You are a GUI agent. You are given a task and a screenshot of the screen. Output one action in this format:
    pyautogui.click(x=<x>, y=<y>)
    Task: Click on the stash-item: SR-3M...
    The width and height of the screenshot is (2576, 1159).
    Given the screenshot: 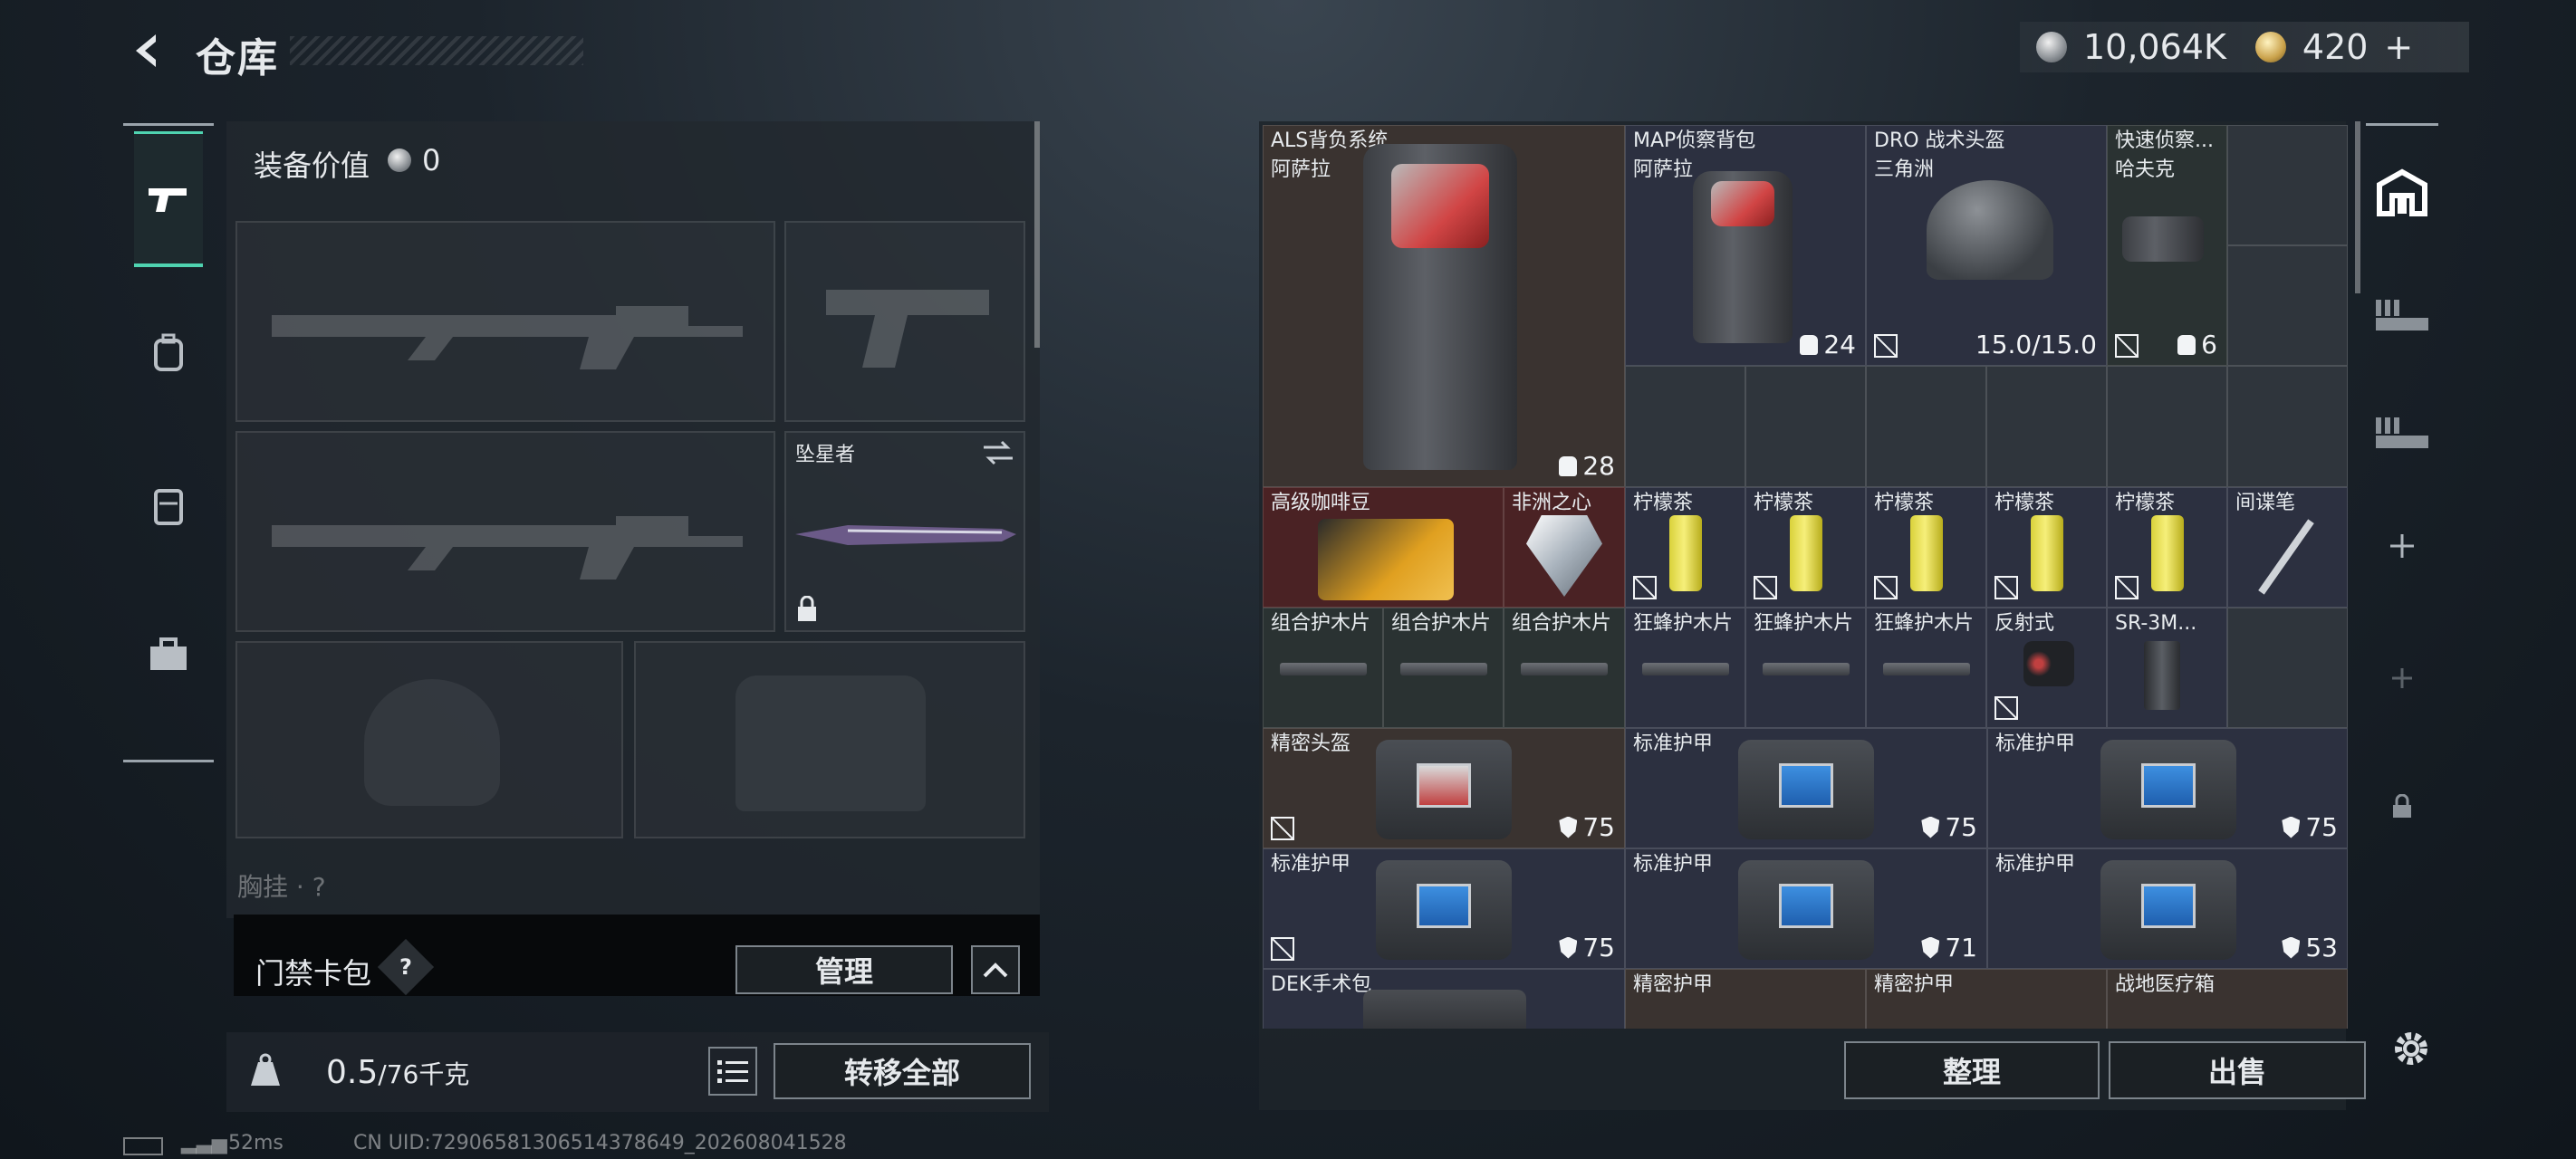 What is the action you would take?
    pyautogui.click(x=2167, y=668)
    